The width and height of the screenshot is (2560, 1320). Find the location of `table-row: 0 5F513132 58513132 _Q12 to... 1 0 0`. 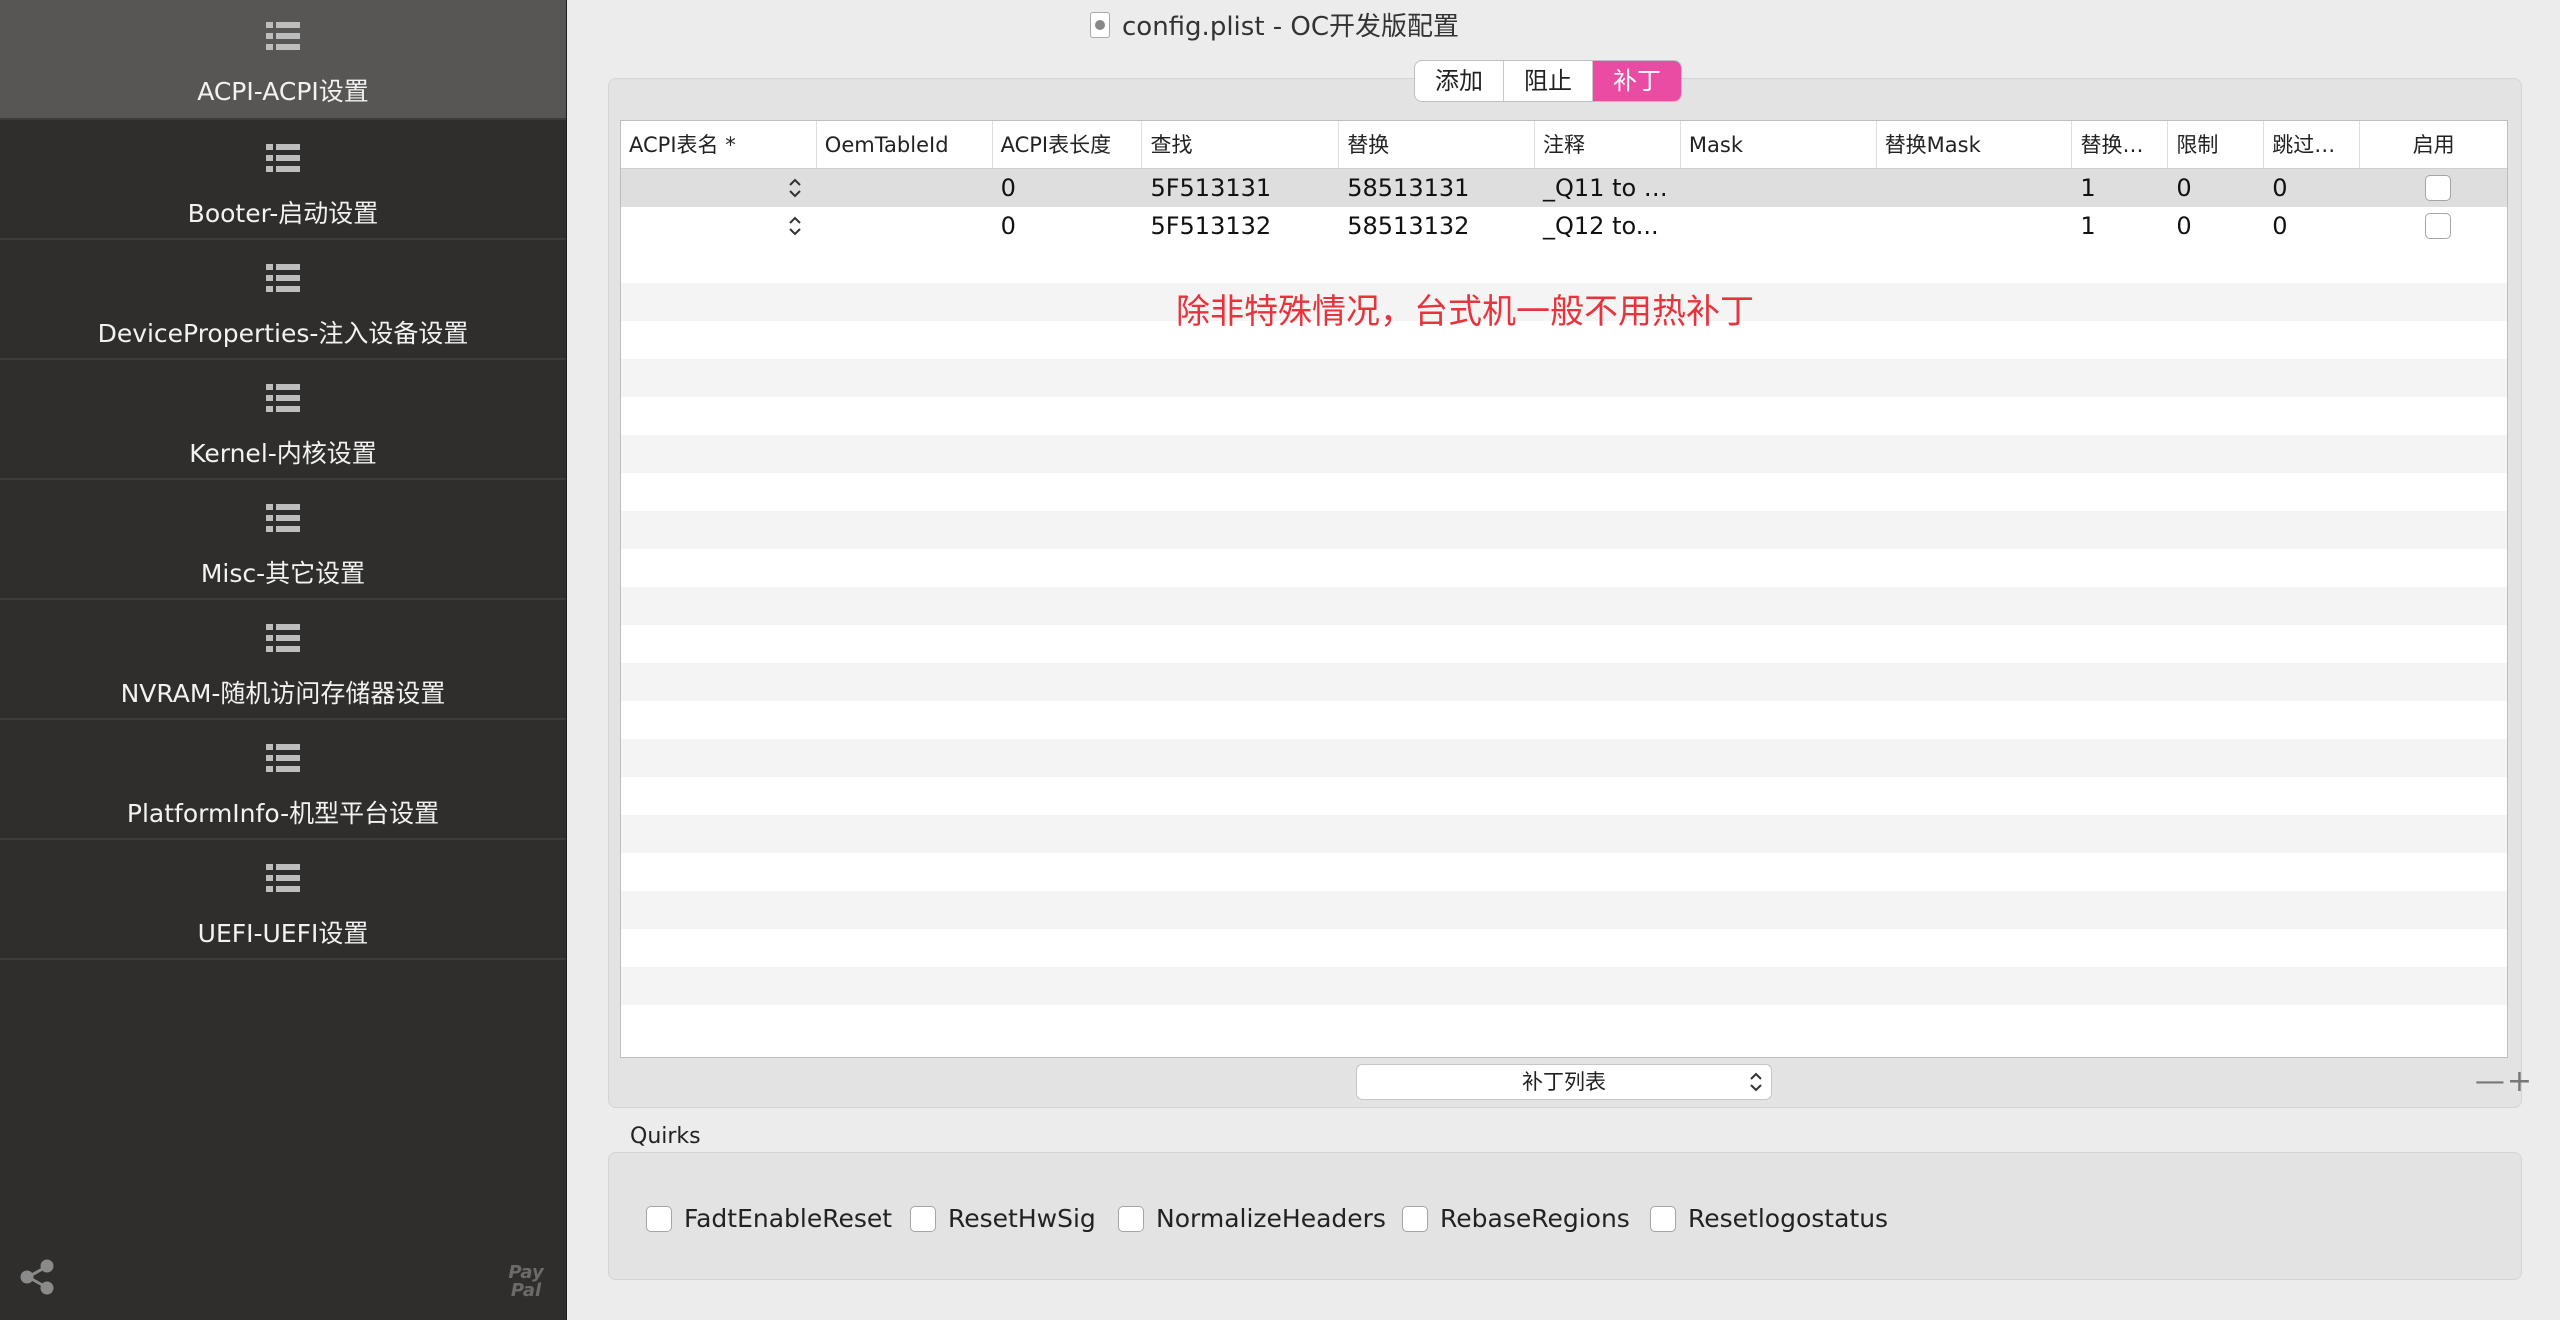

table-row: 0 5F513132 58513132 _Q12 to... 1 0 0 is located at coordinates (1564, 226).